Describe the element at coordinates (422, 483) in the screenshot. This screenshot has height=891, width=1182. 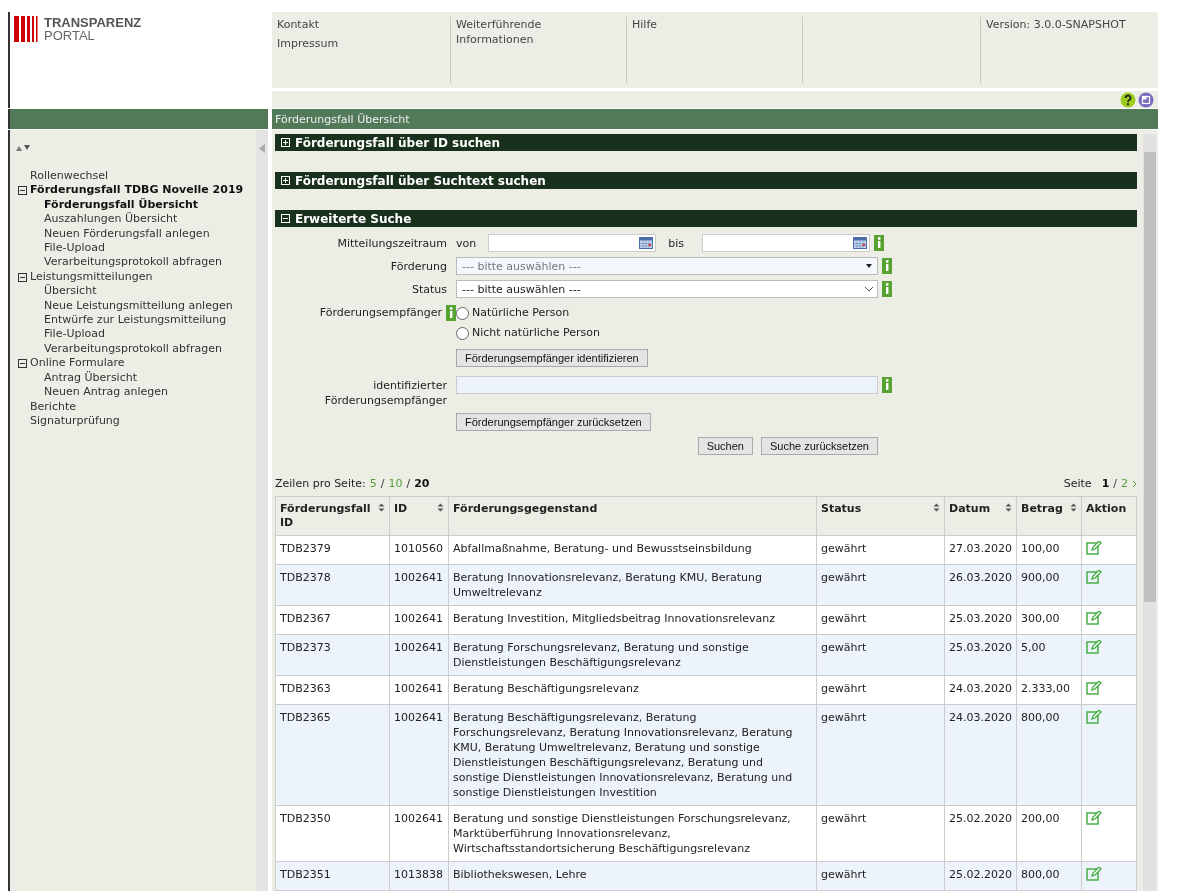
I see `page-size-link: 20` at that location.